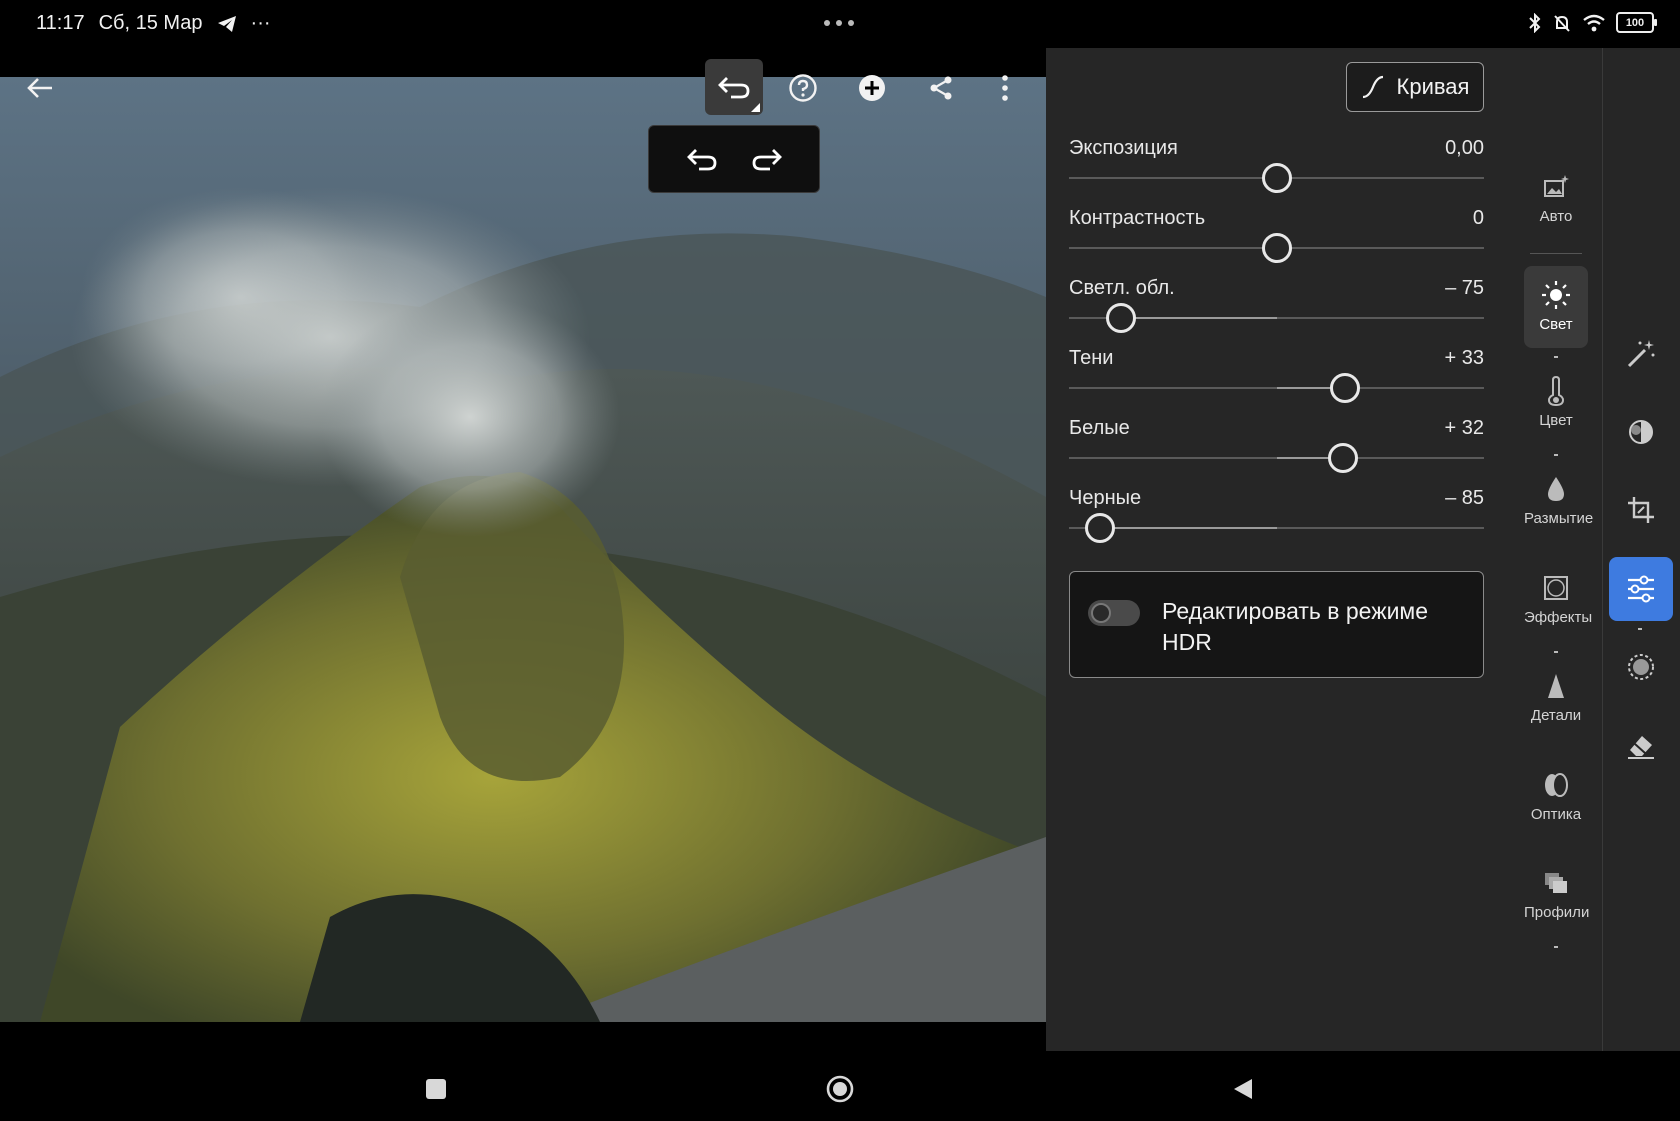 This screenshot has height=1121, width=1680. I want to click on category-effects: Эффекты, so click(1558, 598).